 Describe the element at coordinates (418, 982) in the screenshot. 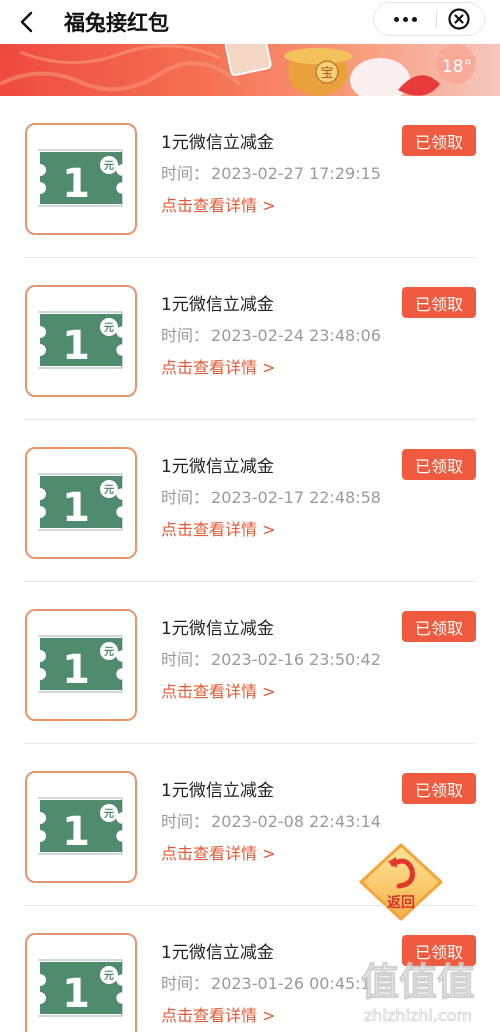

I see `watermark-glyphs: 值值值` at that location.